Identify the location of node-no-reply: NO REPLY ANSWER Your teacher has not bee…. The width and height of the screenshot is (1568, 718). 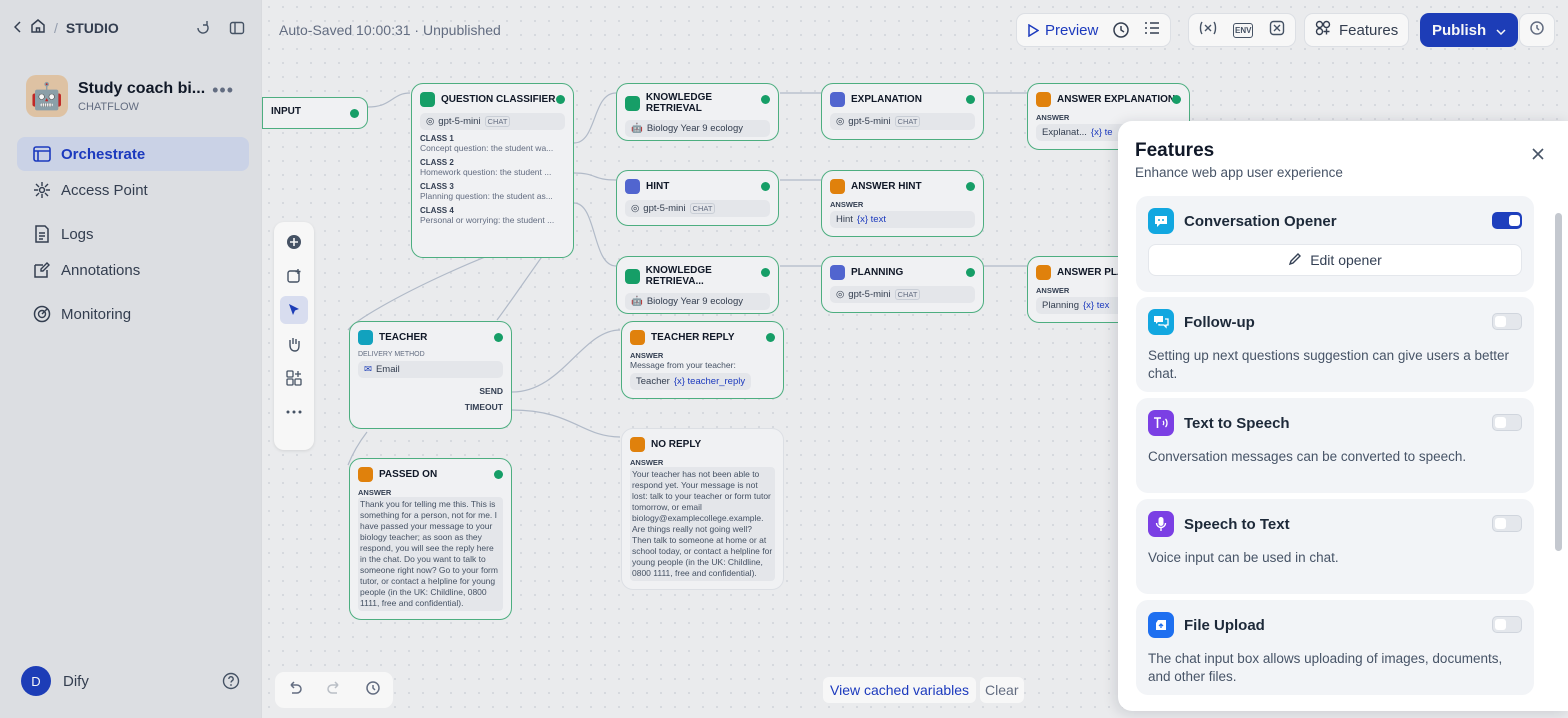
(702, 509).